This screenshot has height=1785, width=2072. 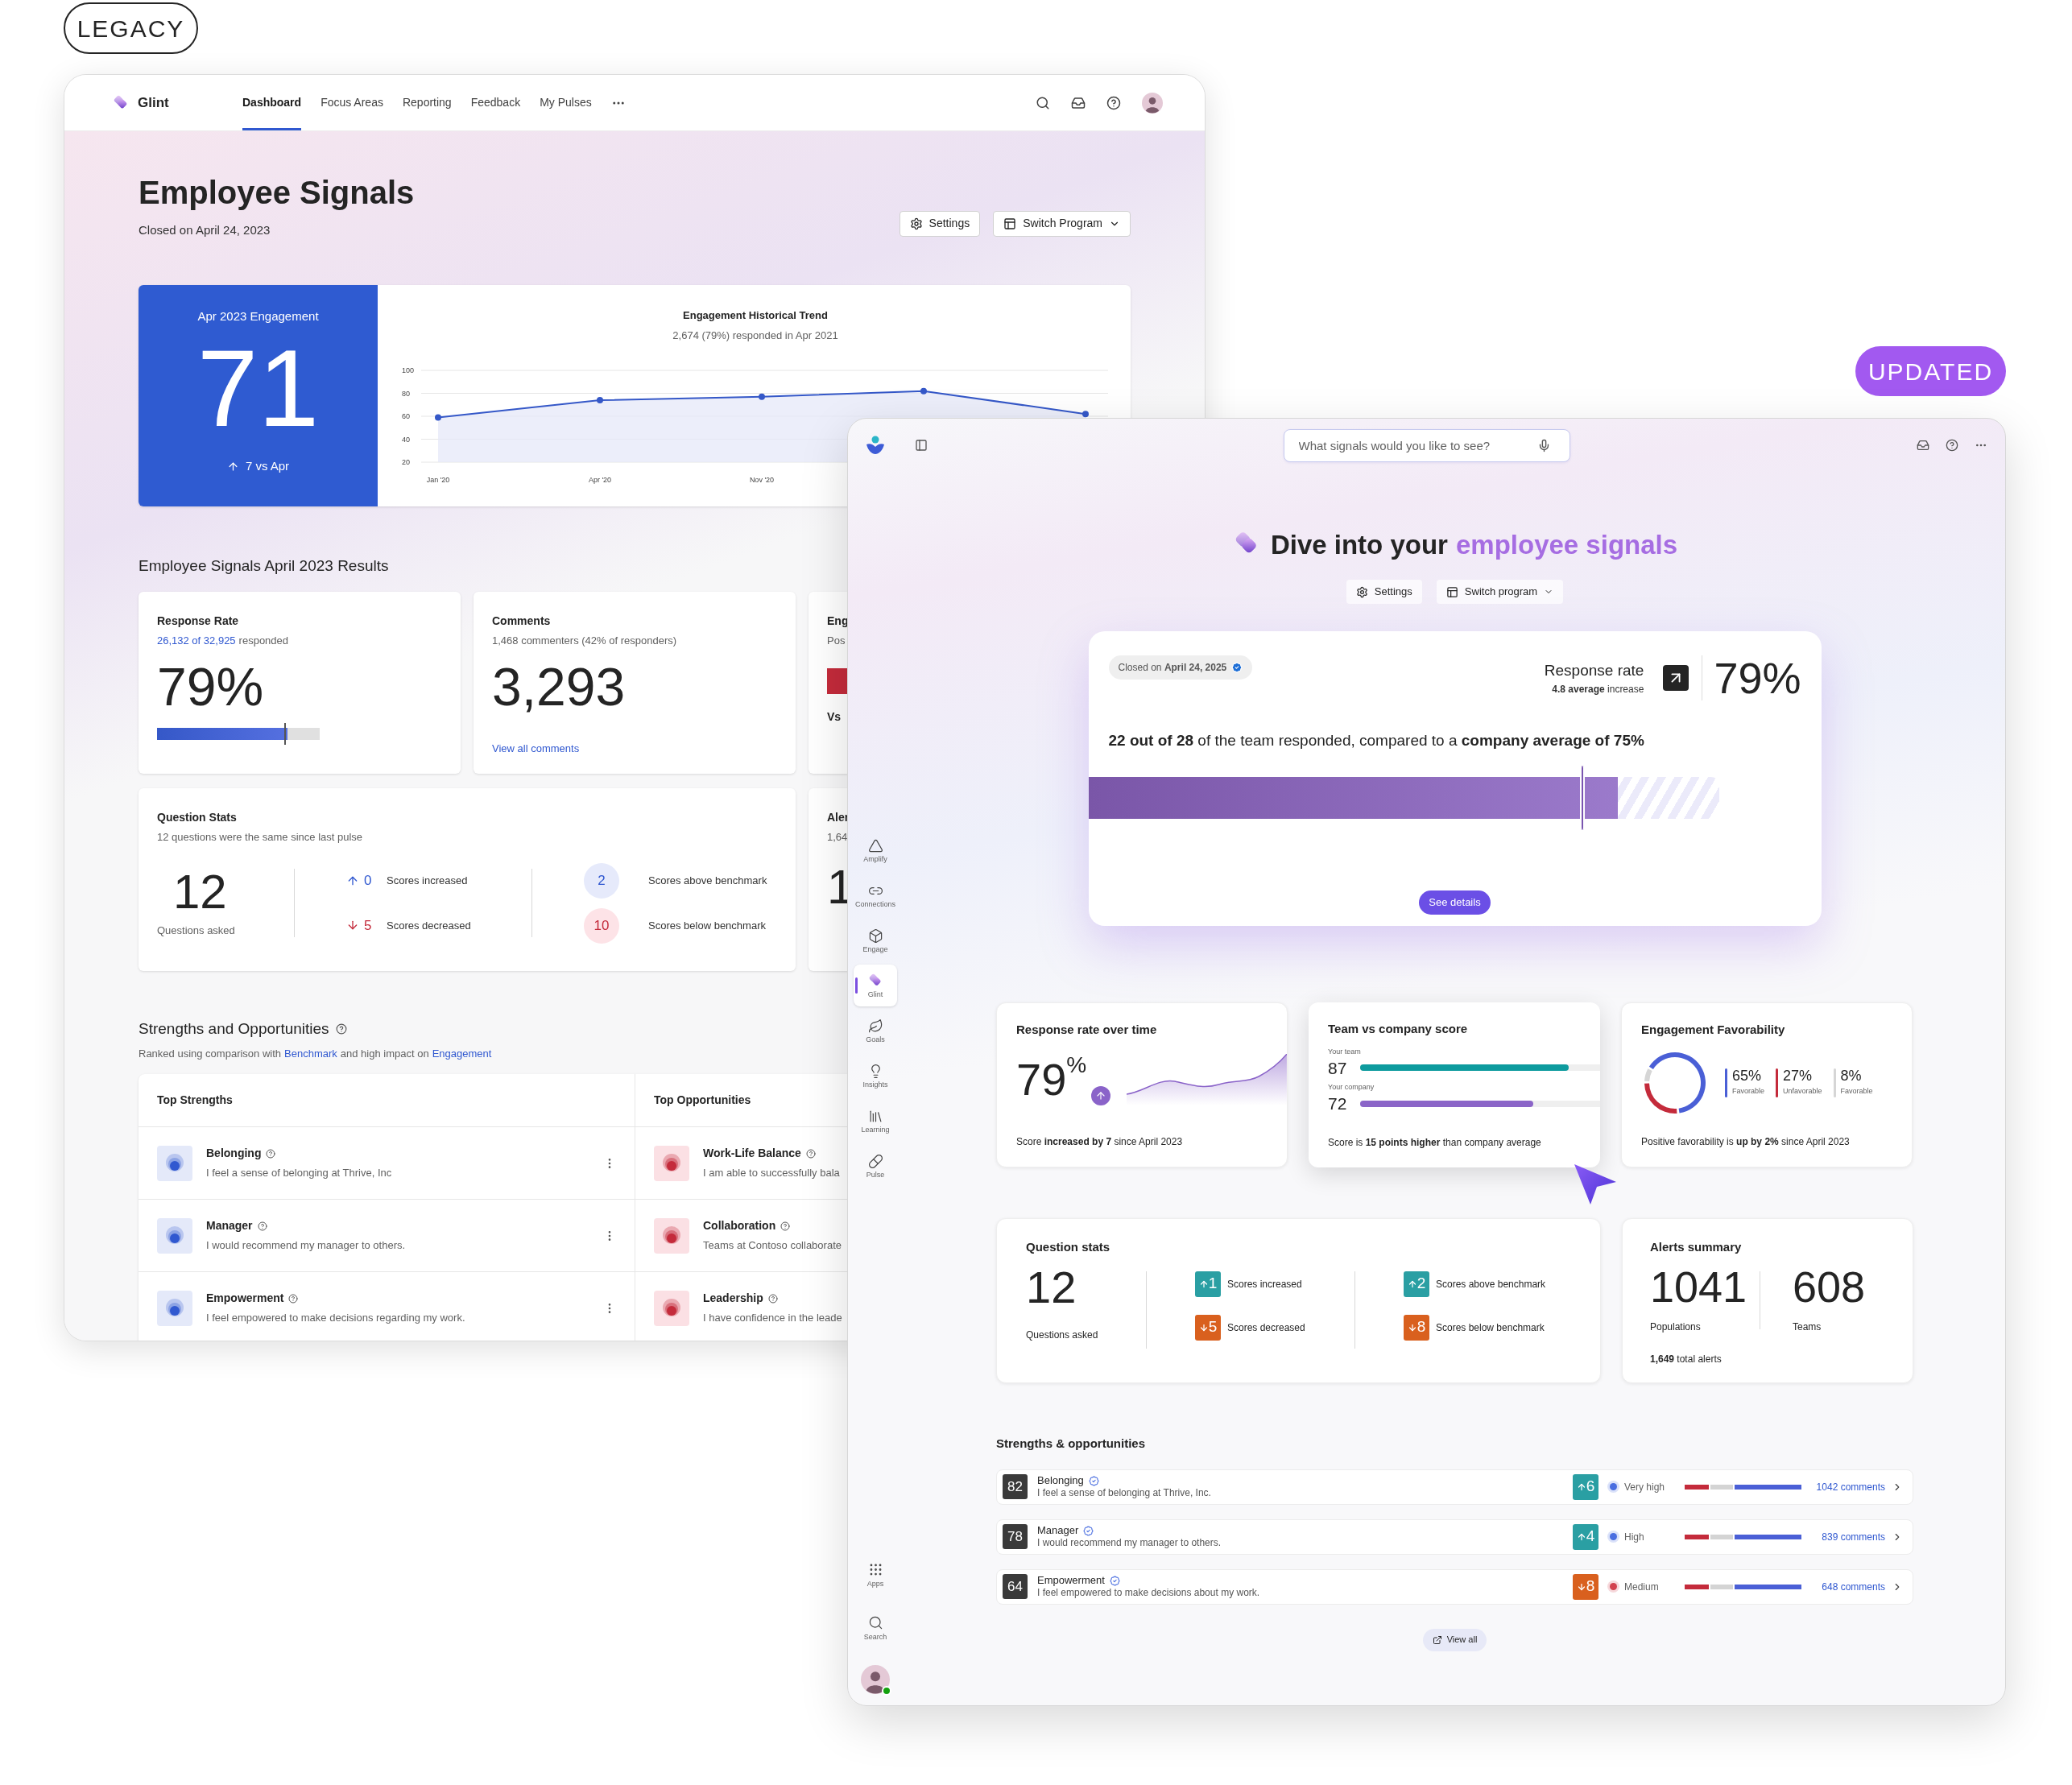 I want to click on view-comments-link: View all comments, so click(x=634, y=748).